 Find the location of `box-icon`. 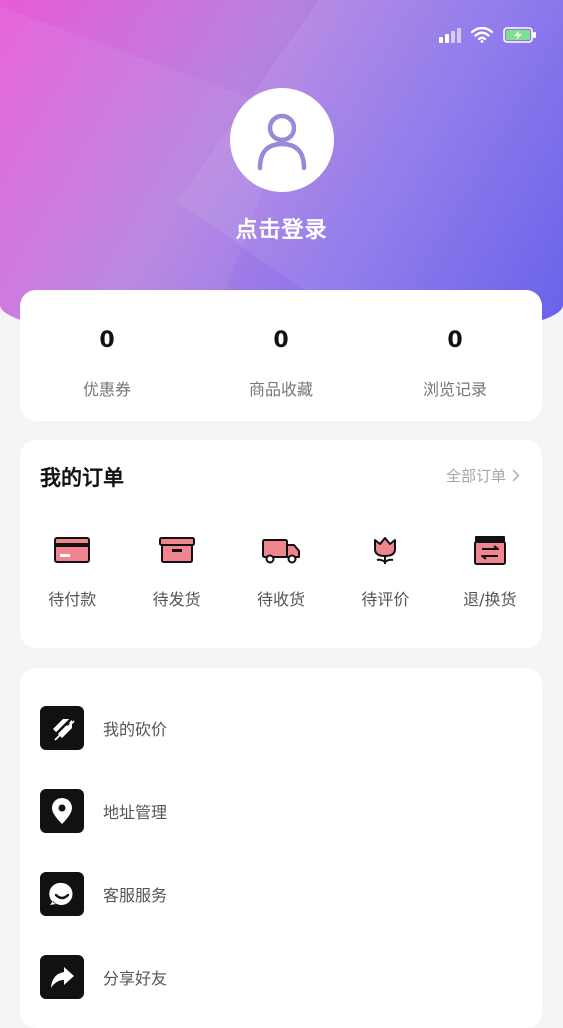

box-icon is located at coordinates (177, 550).